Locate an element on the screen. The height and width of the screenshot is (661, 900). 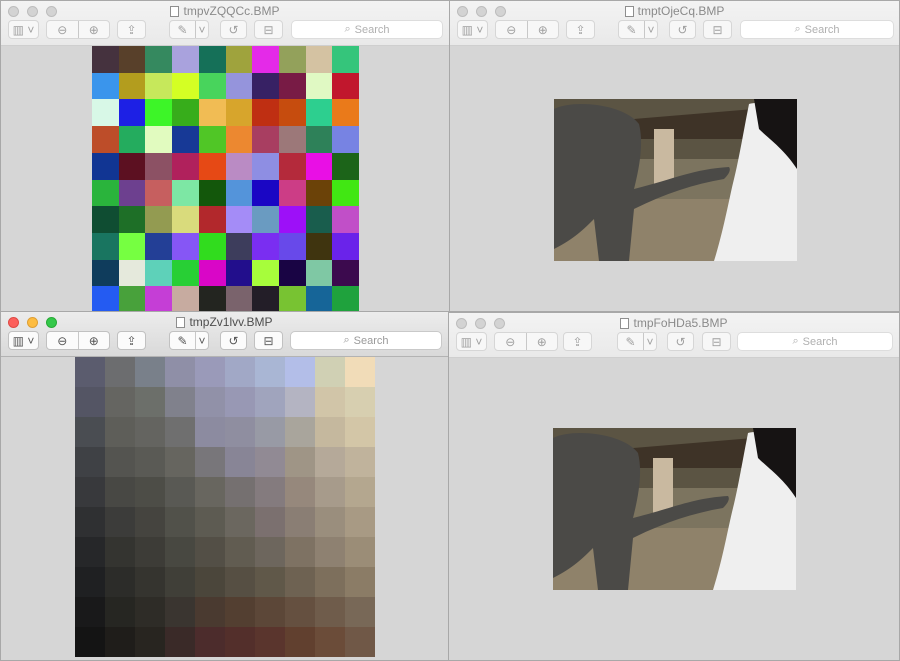
window-title: tmpZv1lvv.BMP is located at coordinates (224, 322).